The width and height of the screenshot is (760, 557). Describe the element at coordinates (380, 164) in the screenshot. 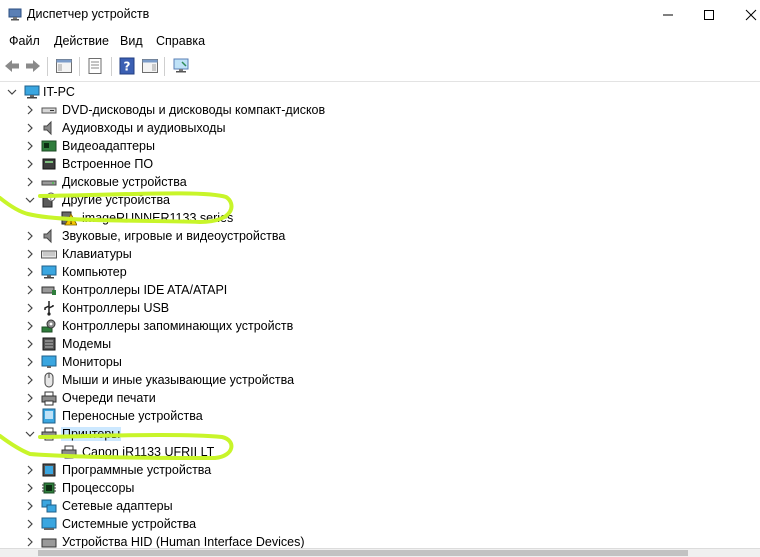

I see `tree-item: Встроенное ПО` at that location.